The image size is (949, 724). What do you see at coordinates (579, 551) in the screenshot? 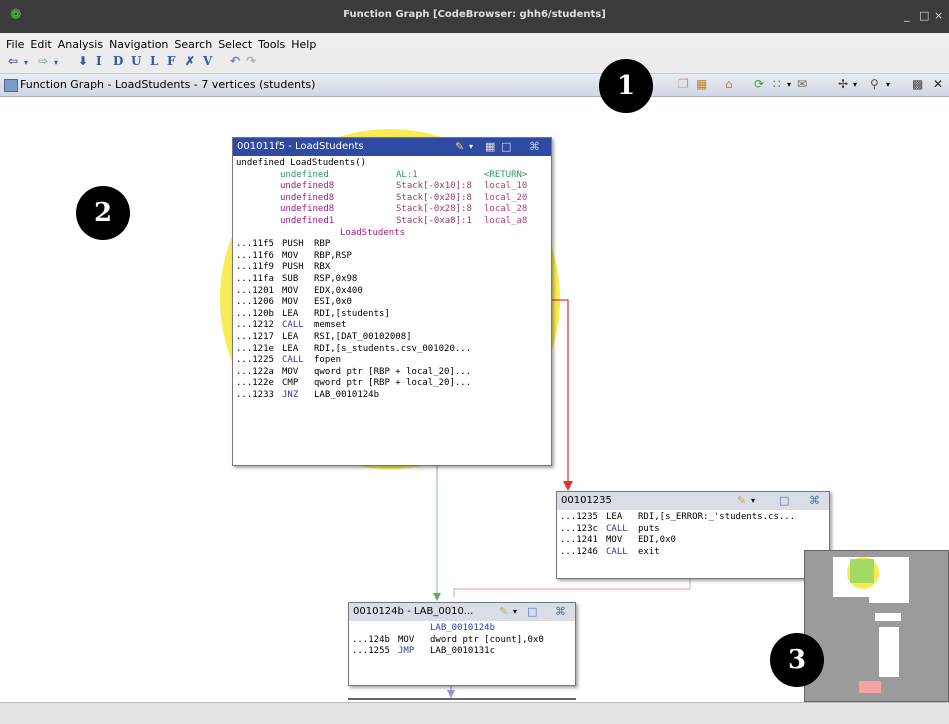
I see `instruction-address: ...1246` at bounding box center [579, 551].